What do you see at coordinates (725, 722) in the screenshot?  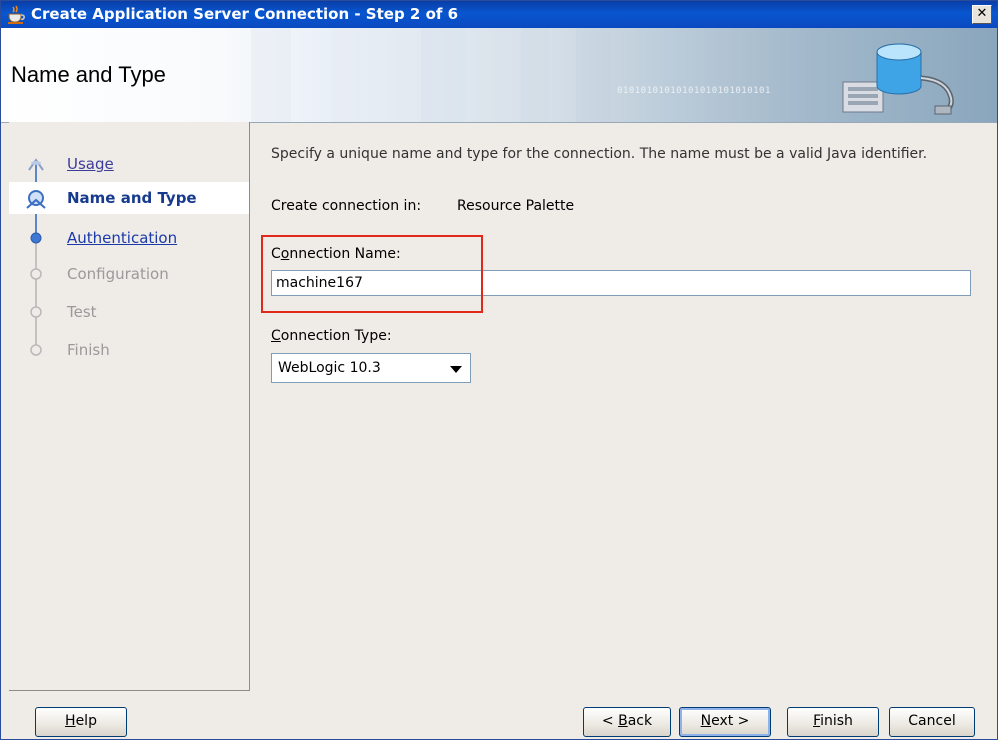 I see `next-button: Next >` at bounding box center [725, 722].